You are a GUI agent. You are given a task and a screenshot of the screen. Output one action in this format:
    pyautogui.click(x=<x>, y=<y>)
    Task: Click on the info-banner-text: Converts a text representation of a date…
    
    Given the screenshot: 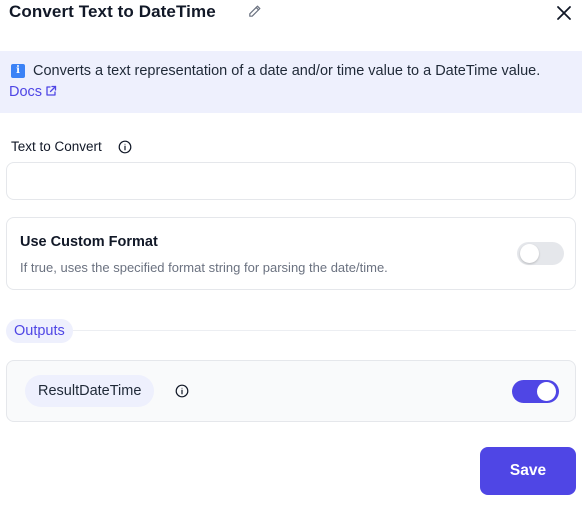 What is the action you would take?
    pyautogui.click(x=289, y=82)
    